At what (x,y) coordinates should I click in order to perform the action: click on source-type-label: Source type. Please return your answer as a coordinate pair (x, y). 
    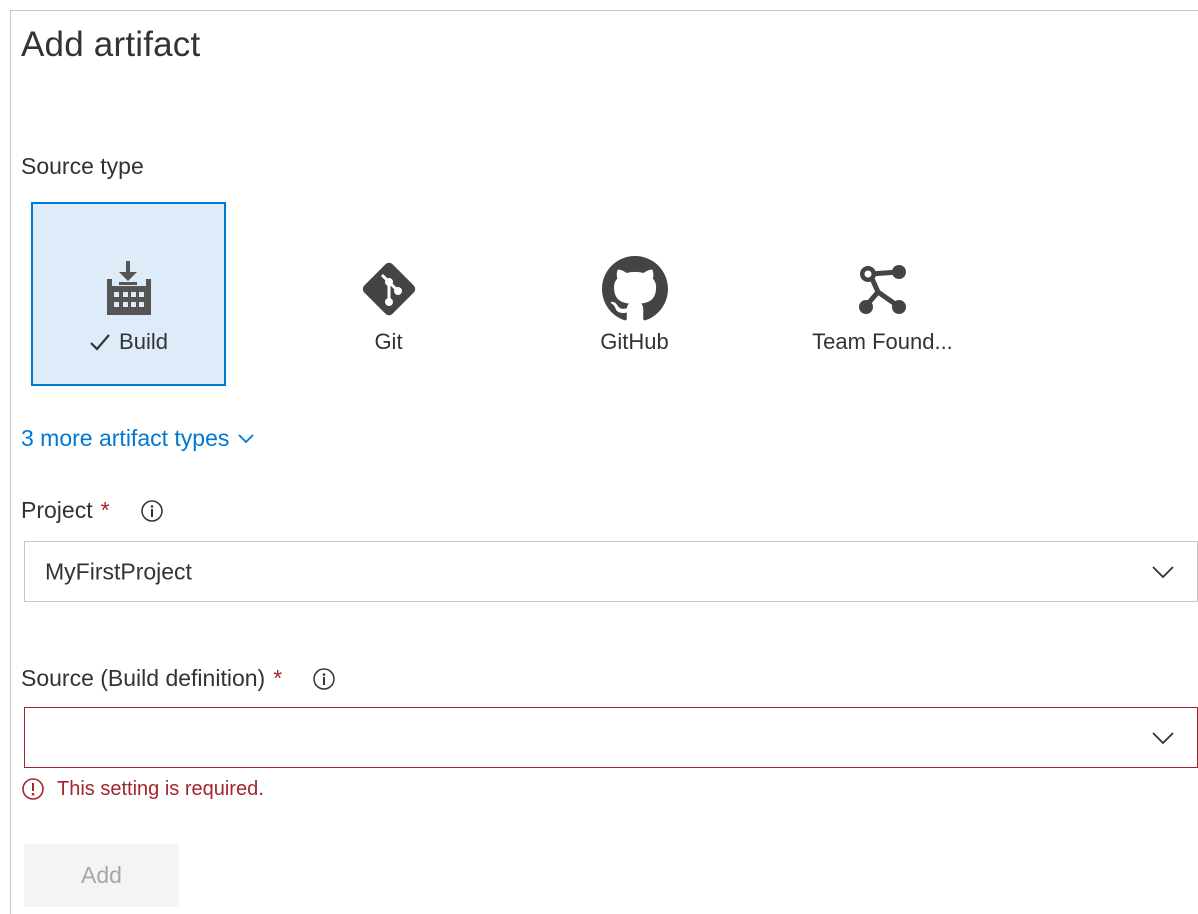
    Looking at the image, I should click on (82, 166).